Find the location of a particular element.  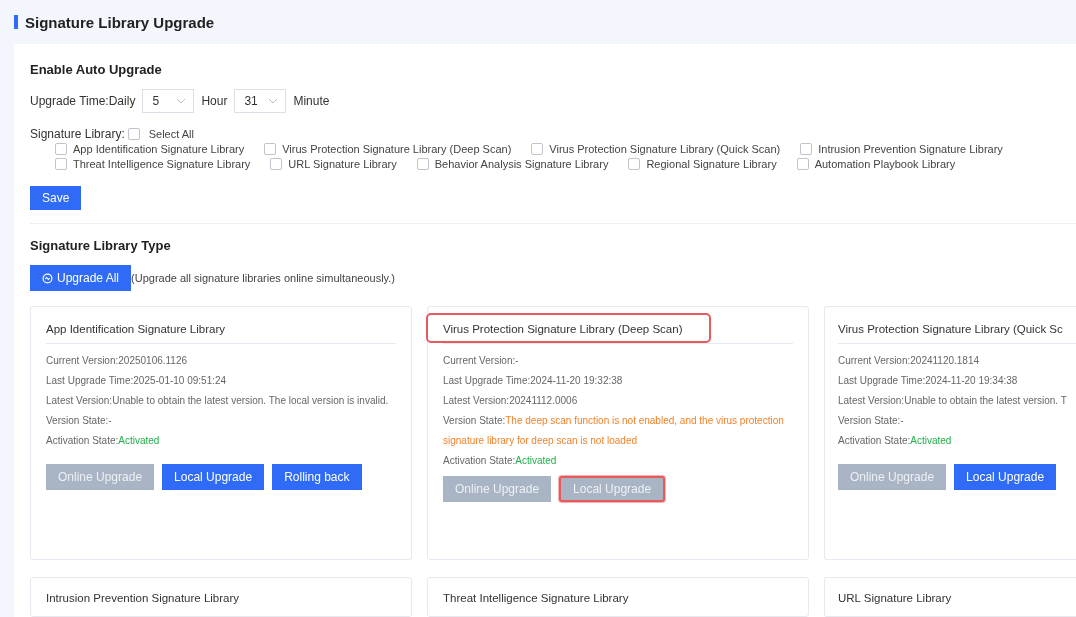

card-title: Intrusion Prevention Signature Library is located at coordinates (143, 597).